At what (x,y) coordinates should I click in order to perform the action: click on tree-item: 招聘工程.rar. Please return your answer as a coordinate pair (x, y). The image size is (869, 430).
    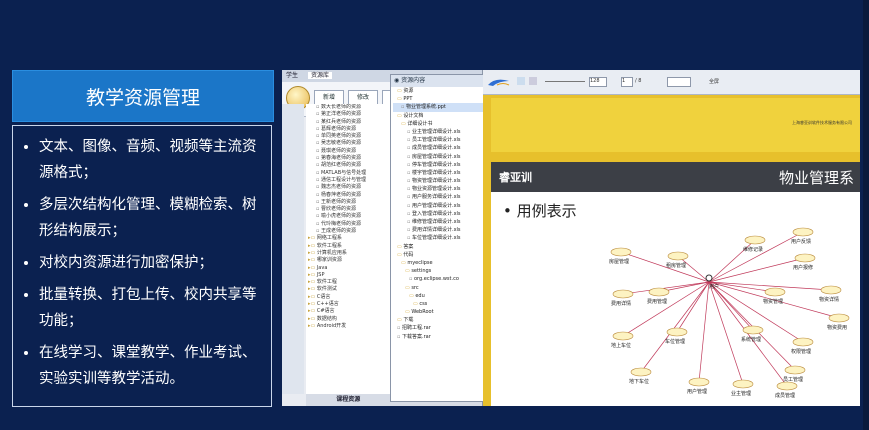
    Looking at the image, I should click on (438, 328).